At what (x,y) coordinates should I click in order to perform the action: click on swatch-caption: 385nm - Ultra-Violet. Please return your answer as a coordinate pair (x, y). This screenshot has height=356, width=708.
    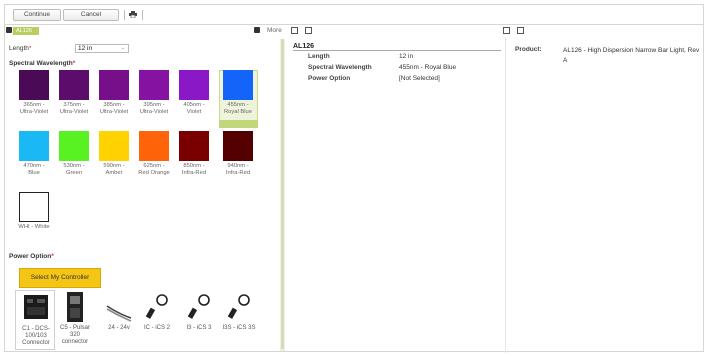
    Looking at the image, I should click on (114, 109).